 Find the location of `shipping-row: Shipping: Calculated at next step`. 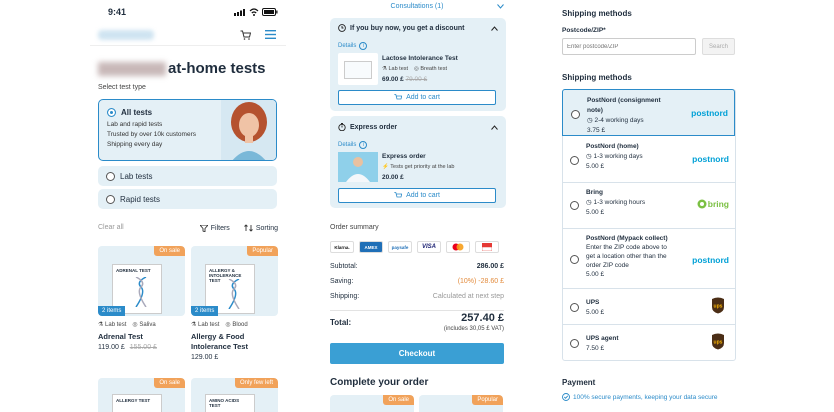

shipping-row: Shipping: Calculated at next step is located at coordinates (417, 300).